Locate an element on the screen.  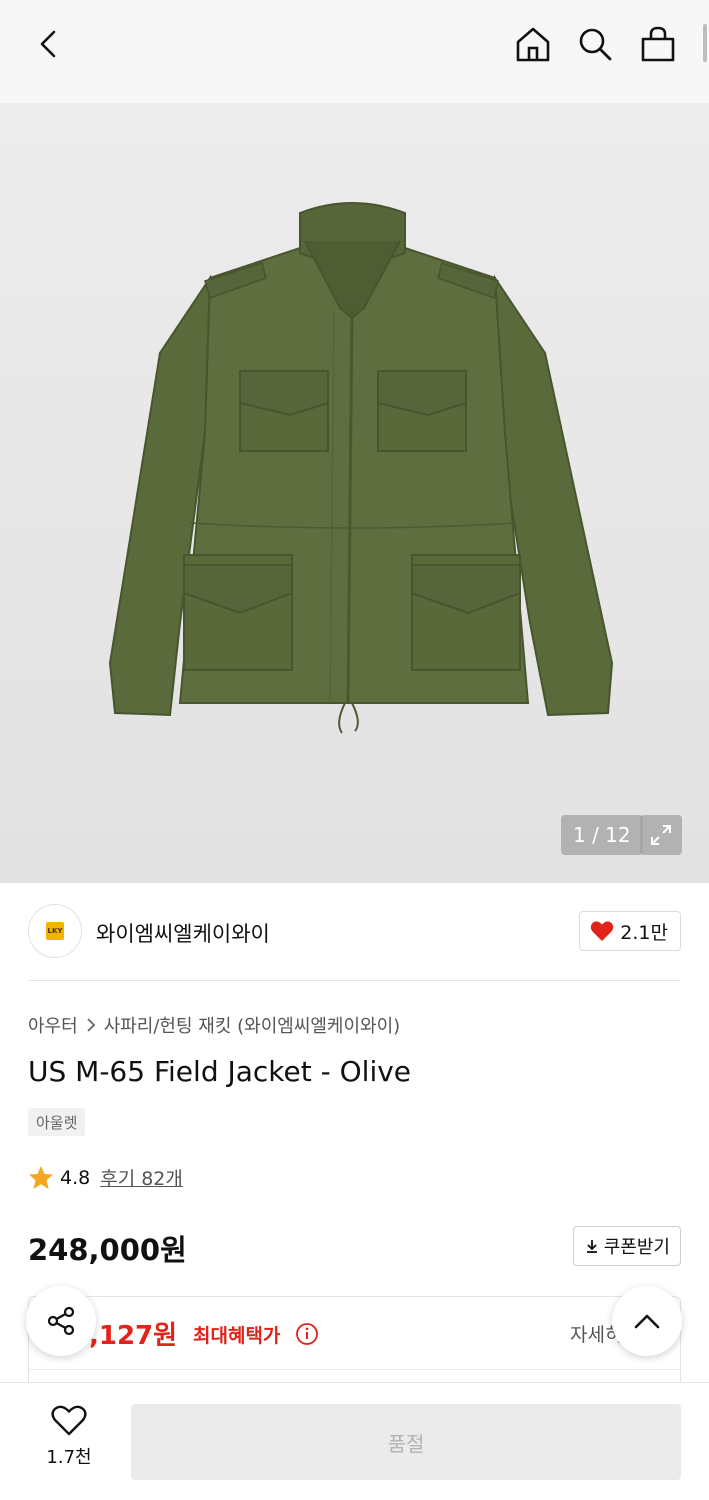
heart-filled-icon is located at coordinates (602, 931).